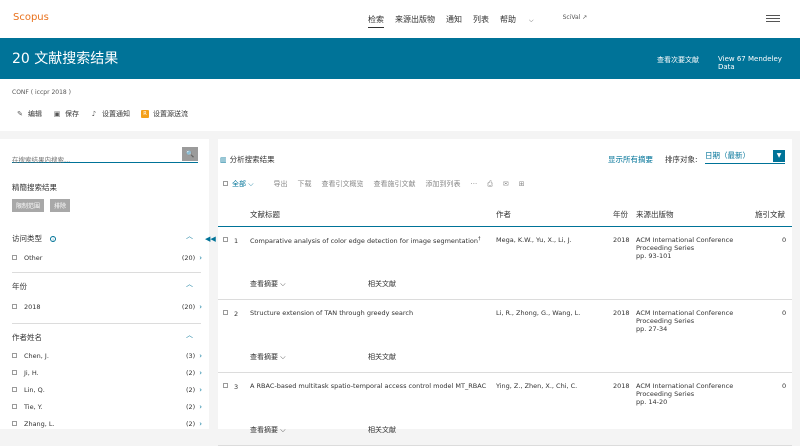  What do you see at coordinates (490, 184) in the screenshot?
I see `print-icon: ⎙` at bounding box center [490, 184].